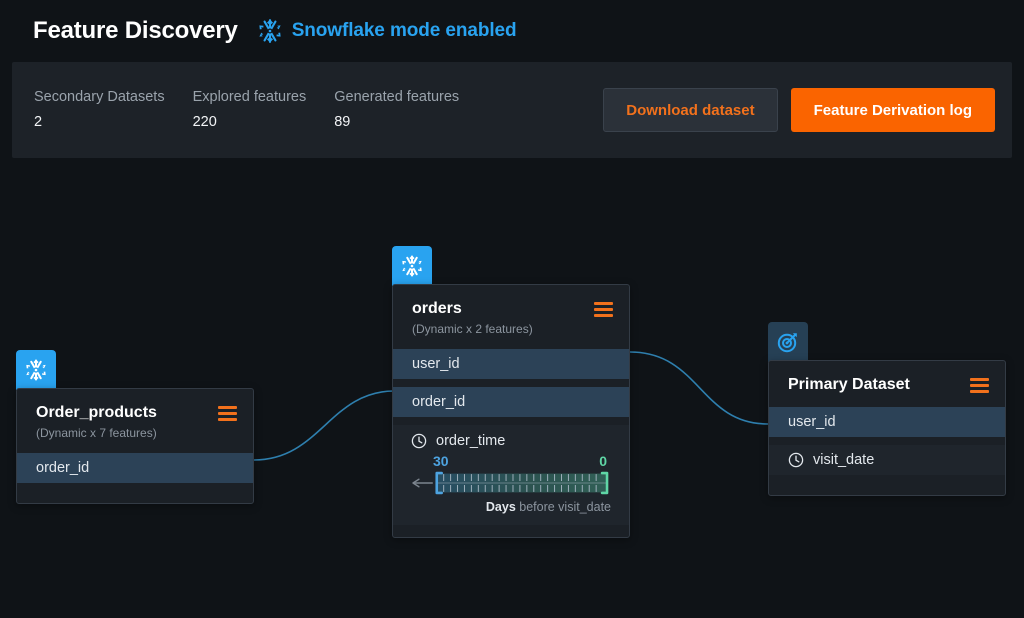  I want to click on node-subtitle: (Dynamic x 2 features), so click(472, 329).